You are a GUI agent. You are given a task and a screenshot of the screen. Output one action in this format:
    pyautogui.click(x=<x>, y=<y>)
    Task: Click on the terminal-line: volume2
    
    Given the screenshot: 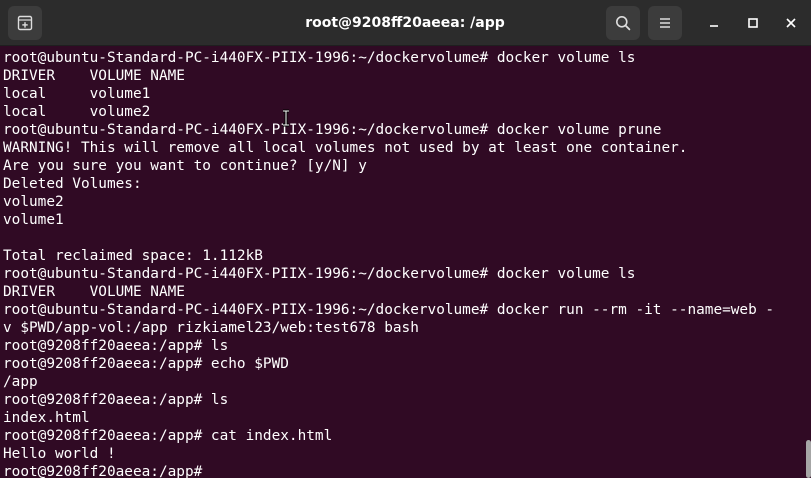 What is the action you would take?
    pyautogui.click(x=33, y=202)
    